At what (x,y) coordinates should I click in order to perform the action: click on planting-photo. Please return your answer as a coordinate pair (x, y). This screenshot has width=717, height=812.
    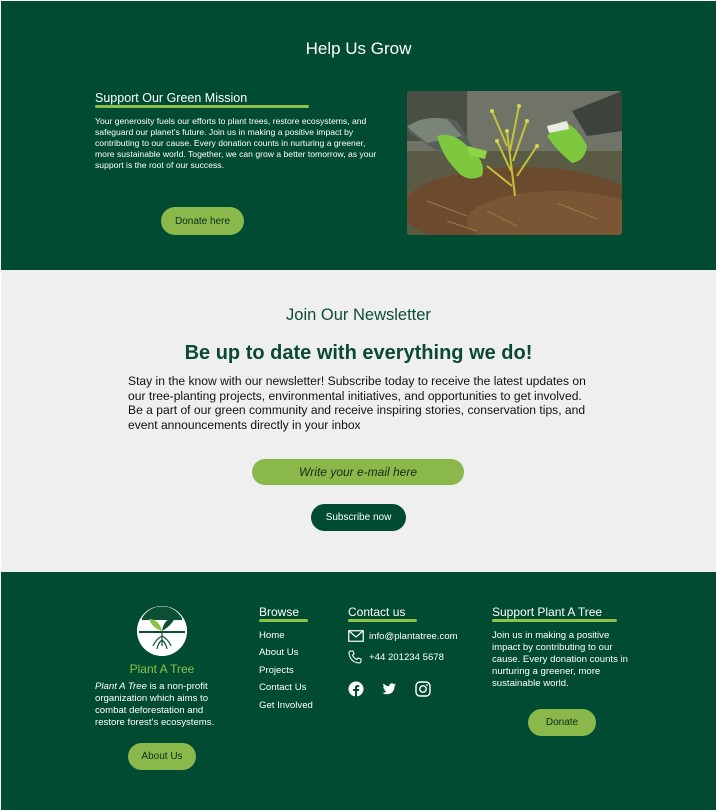
    Looking at the image, I should click on (514, 163).